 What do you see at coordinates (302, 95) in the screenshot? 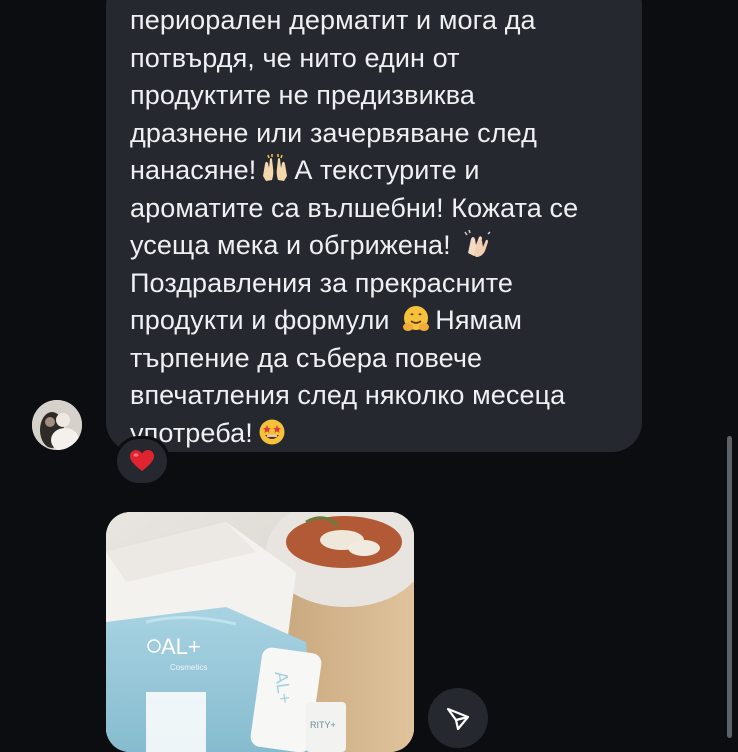
I see `message-line: продуктите не предизвиква` at bounding box center [302, 95].